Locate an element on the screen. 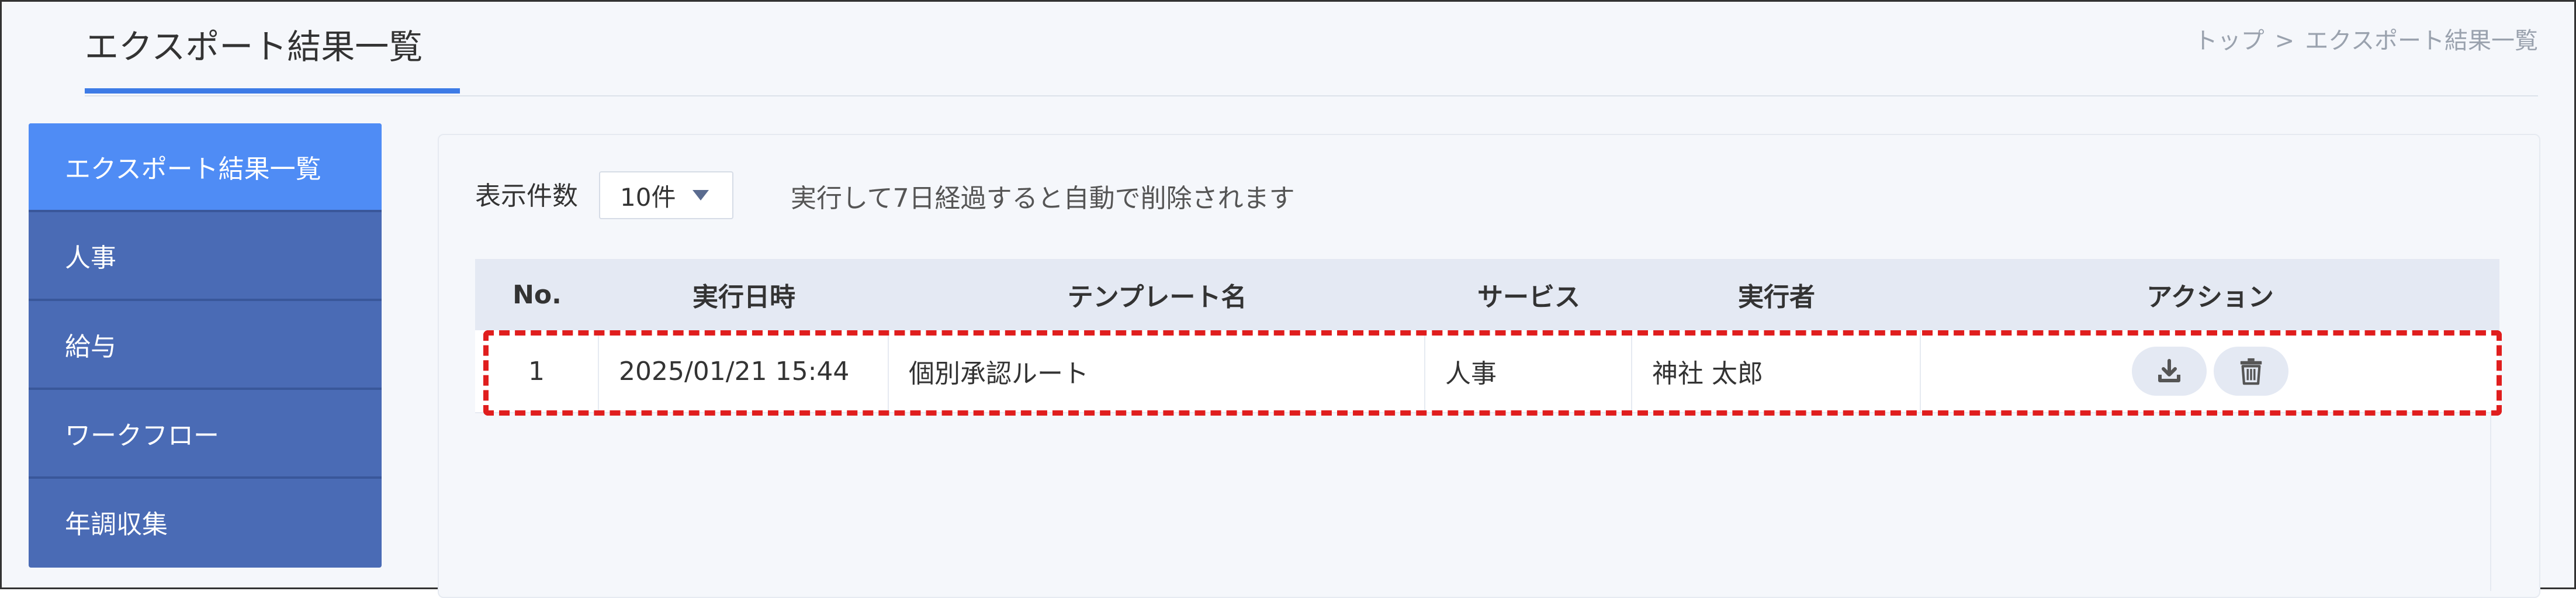  cell-actions is located at coordinates (2210, 371).